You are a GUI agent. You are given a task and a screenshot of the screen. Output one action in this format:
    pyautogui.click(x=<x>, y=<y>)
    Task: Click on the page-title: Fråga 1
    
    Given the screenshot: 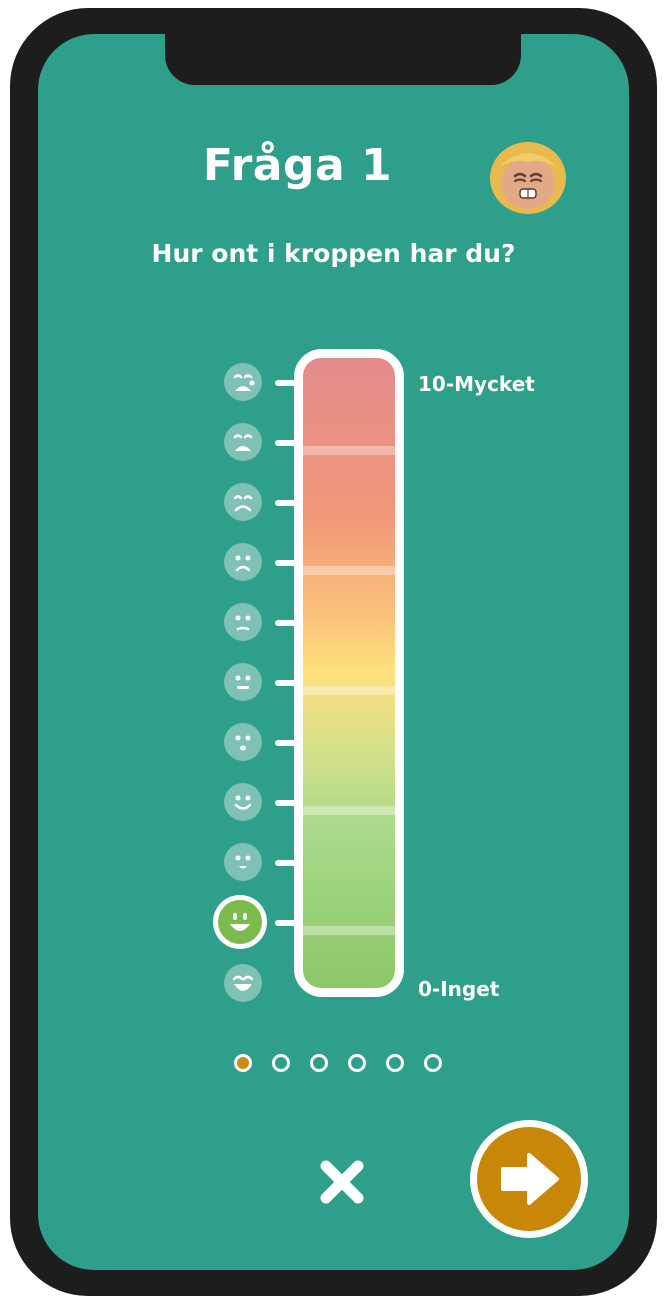 What is the action you would take?
    pyautogui.click(x=297, y=165)
    